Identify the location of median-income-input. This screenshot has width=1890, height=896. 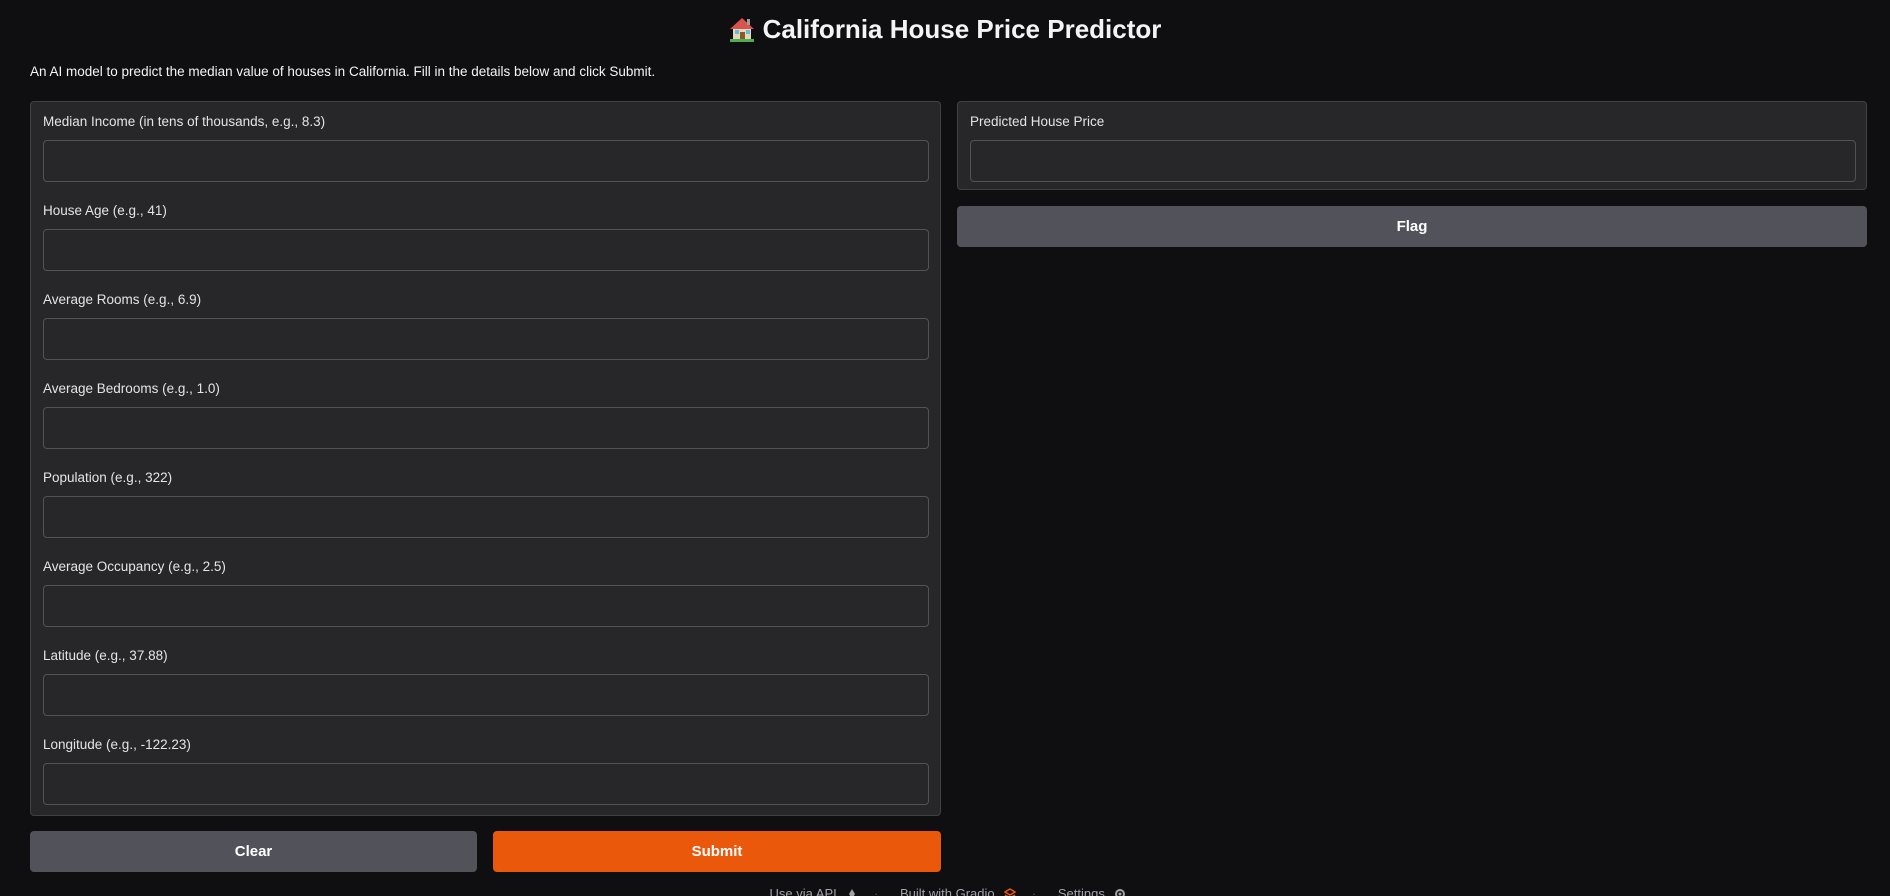
(486, 161).